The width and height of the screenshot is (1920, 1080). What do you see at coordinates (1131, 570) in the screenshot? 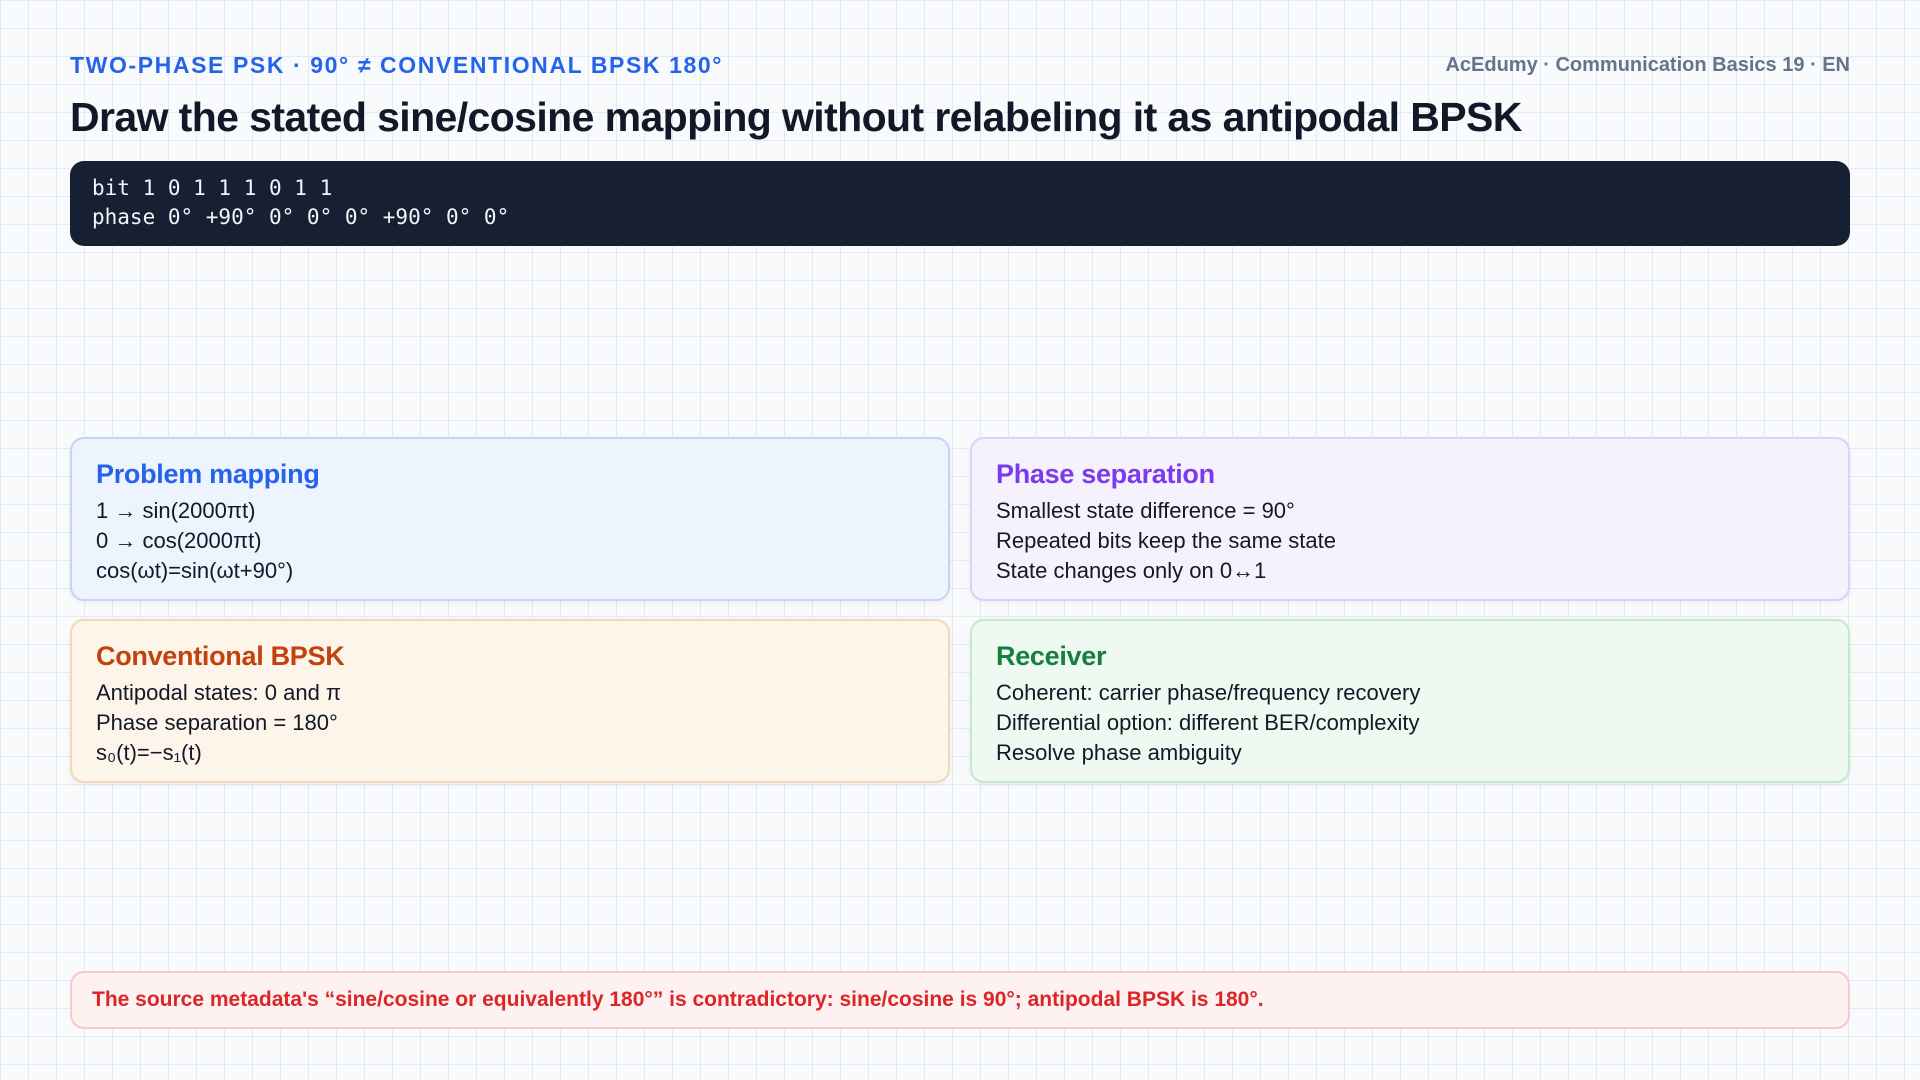
I see `card-line: State changes only on 0↔1` at bounding box center [1131, 570].